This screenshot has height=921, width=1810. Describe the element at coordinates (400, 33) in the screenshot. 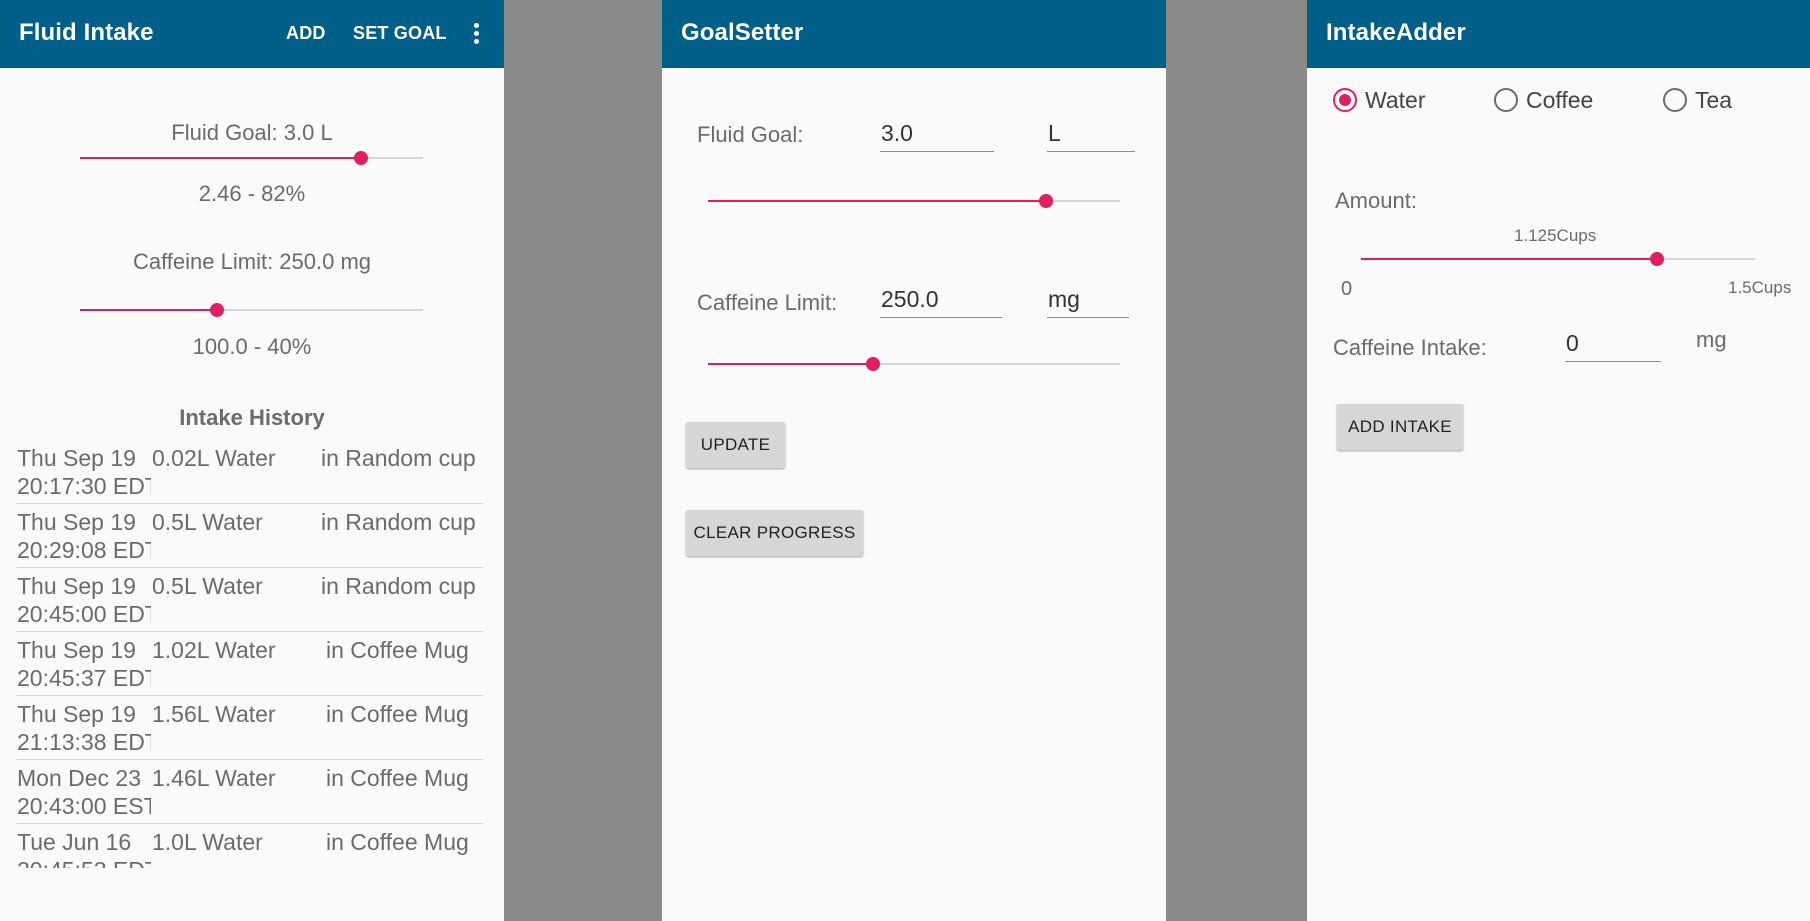

I see `set-goal-action-button: SET GOAL` at that location.